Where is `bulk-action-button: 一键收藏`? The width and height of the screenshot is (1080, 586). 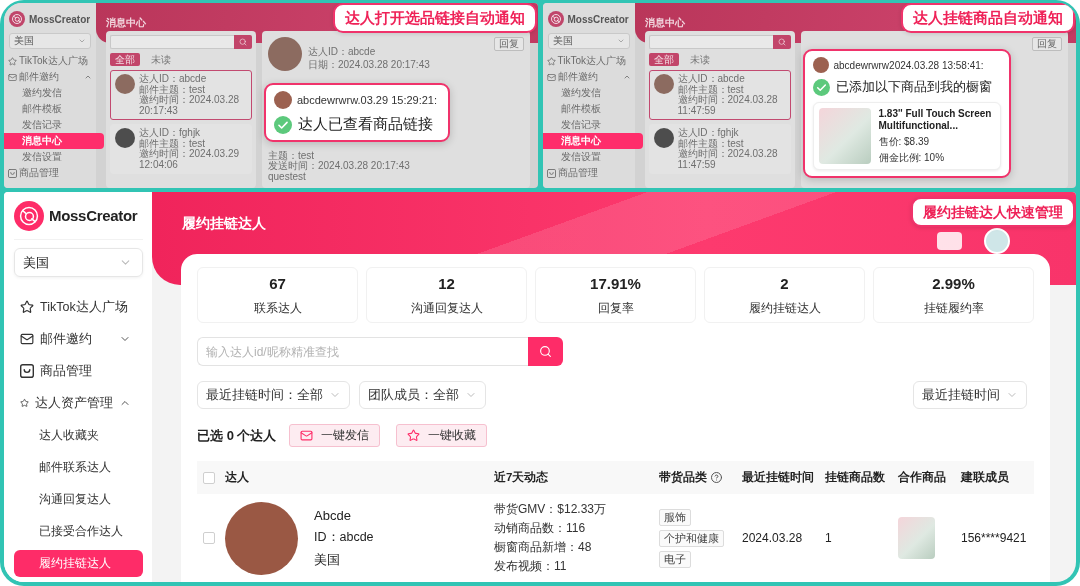
bulk-action-button: 一键收藏 is located at coordinates (442, 435).